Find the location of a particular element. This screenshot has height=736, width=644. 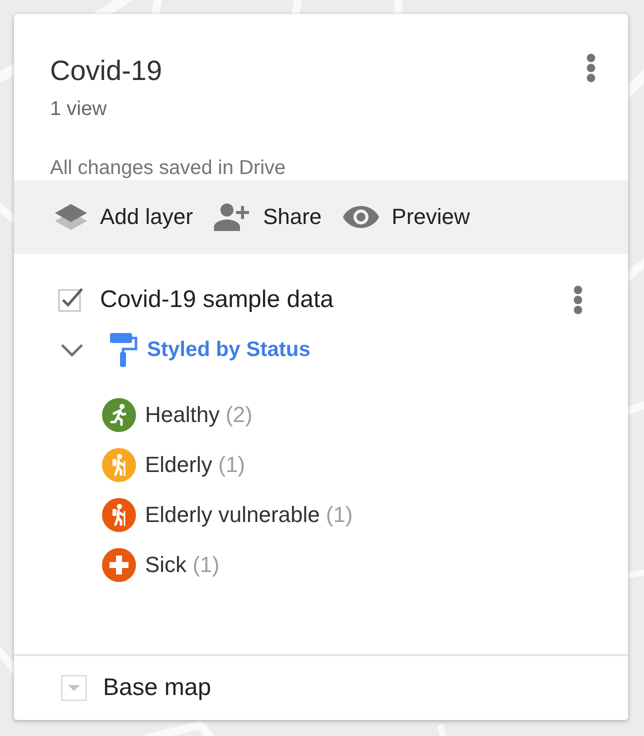

view-count: 1 view is located at coordinates (79, 109).